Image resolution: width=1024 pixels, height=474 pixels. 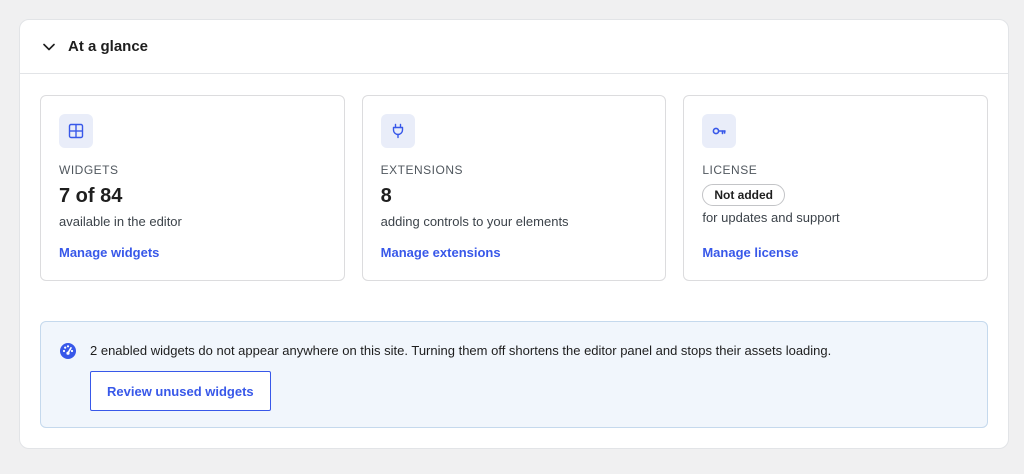 What do you see at coordinates (397, 131) in the screenshot?
I see `plug-icon` at bounding box center [397, 131].